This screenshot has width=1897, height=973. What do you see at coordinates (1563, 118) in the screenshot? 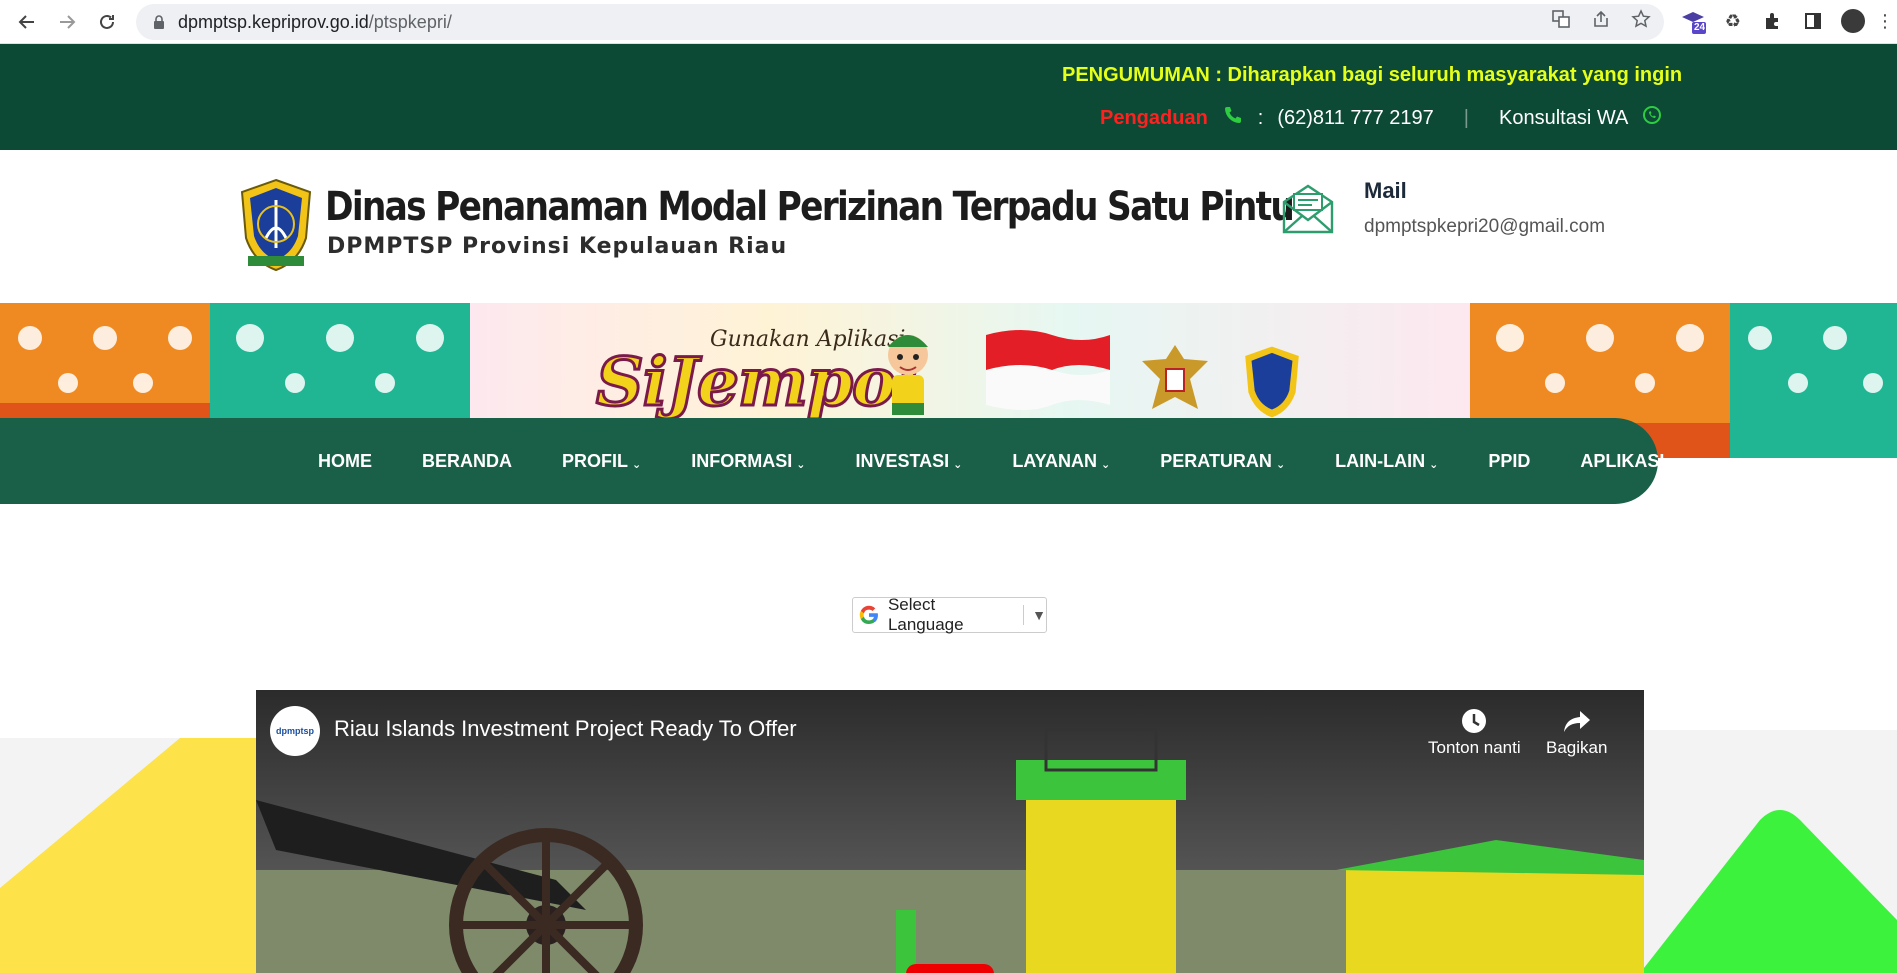
I see `whatsapp-consult-link: Konsultasi WA` at bounding box center [1563, 118].